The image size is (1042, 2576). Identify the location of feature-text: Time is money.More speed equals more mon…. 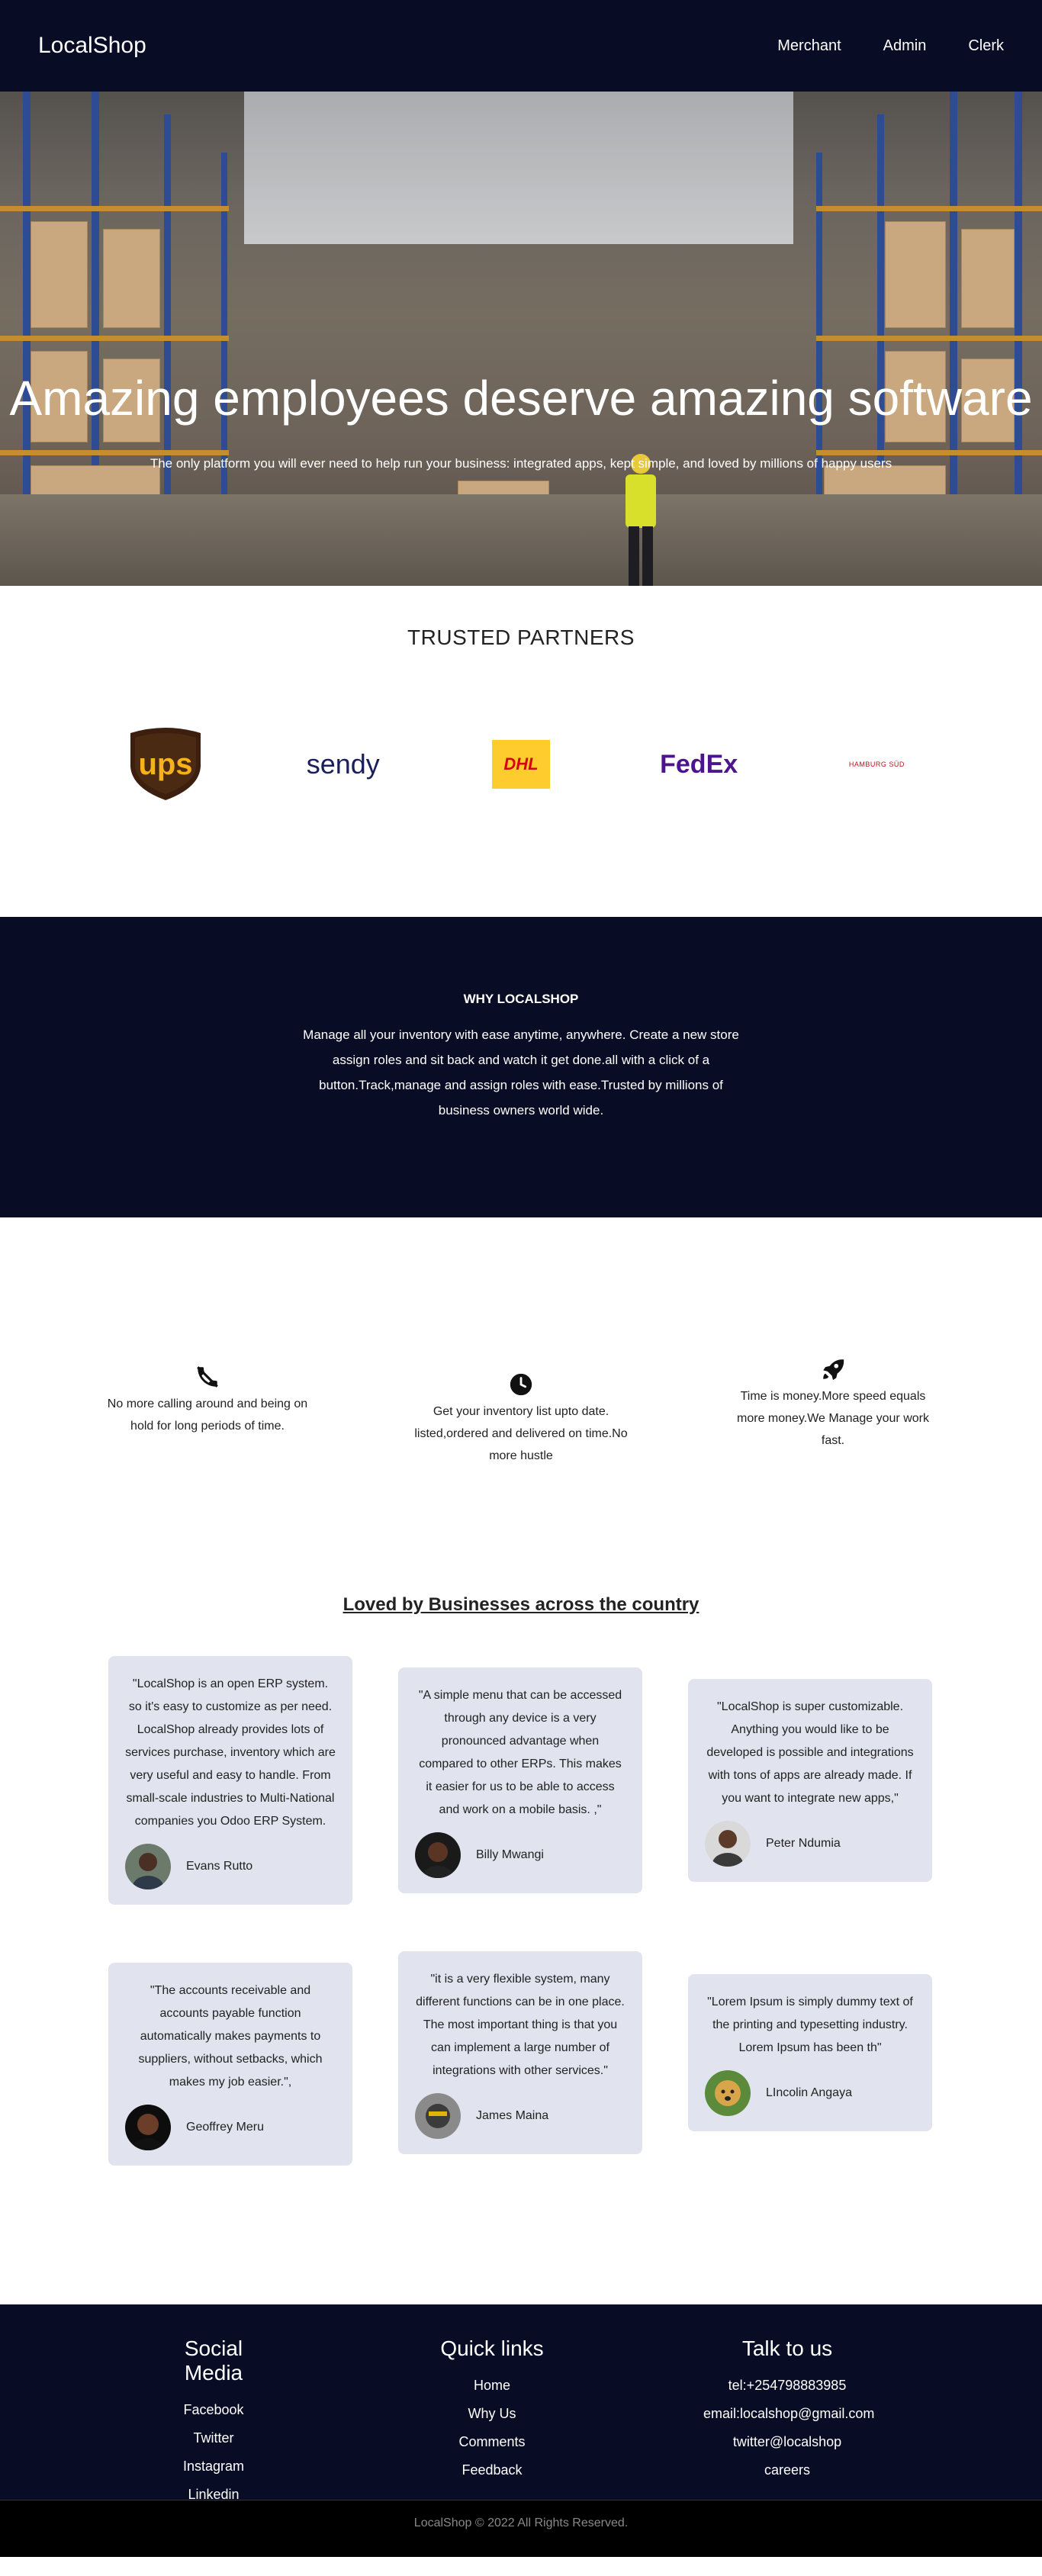
(833, 1418).